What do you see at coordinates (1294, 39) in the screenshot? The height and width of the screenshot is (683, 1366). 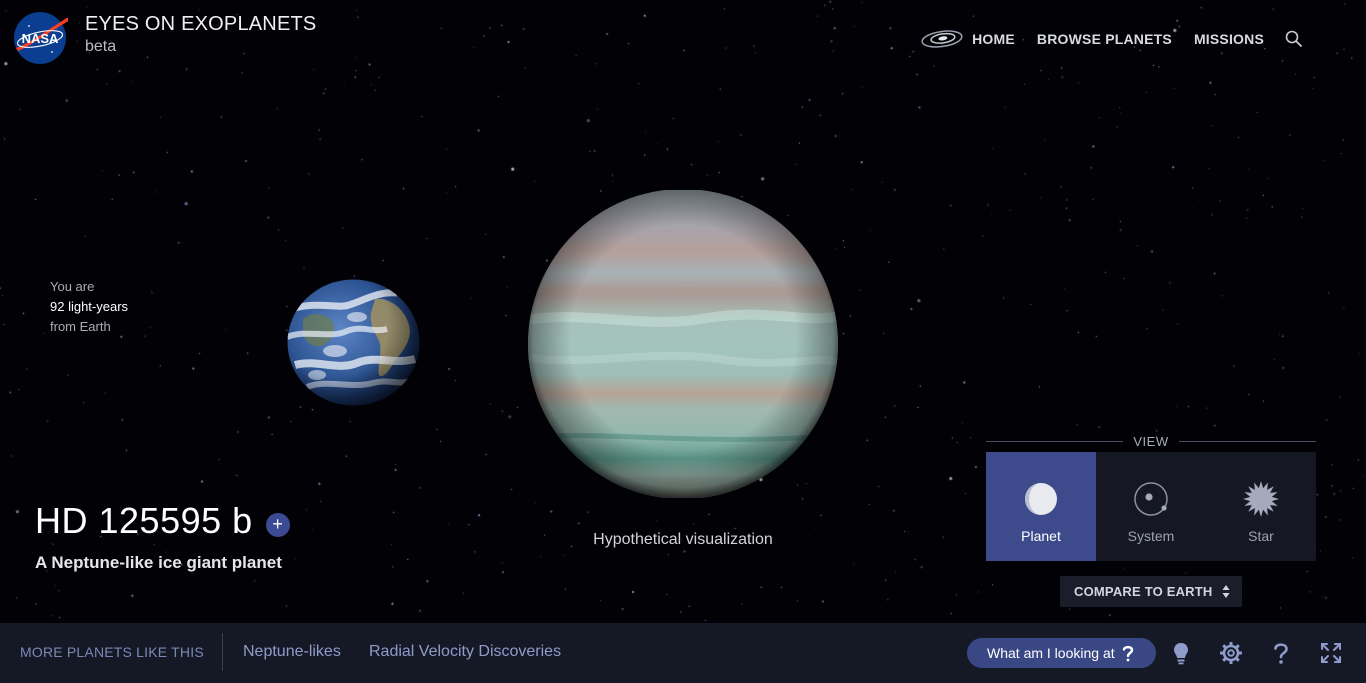 I see `search-icon` at bounding box center [1294, 39].